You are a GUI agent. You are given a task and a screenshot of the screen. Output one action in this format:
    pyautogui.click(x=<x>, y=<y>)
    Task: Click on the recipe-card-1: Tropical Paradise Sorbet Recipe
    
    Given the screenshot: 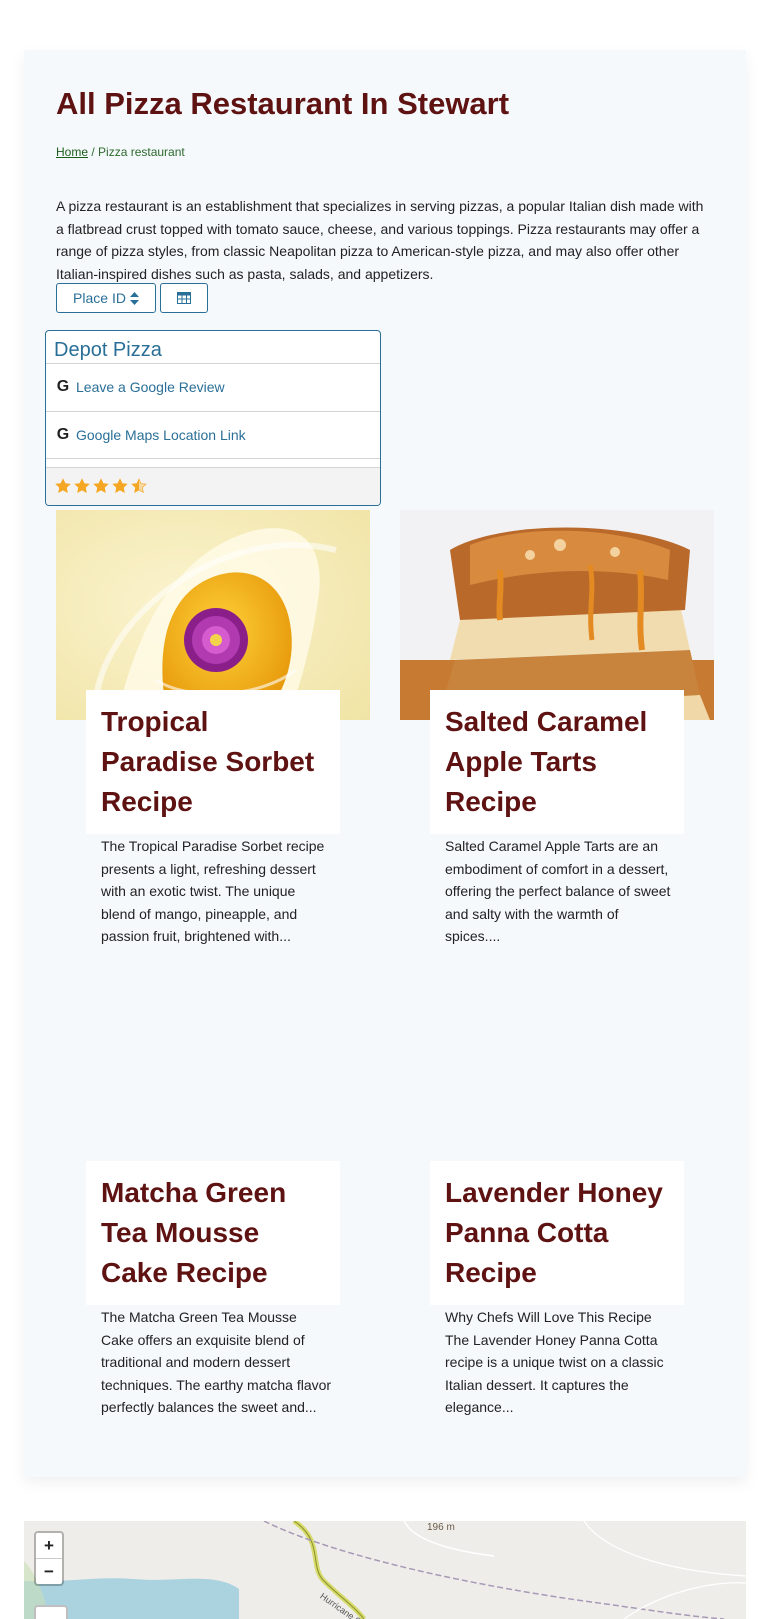 What is the action you would take?
    pyautogui.click(x=213, y=762)
    